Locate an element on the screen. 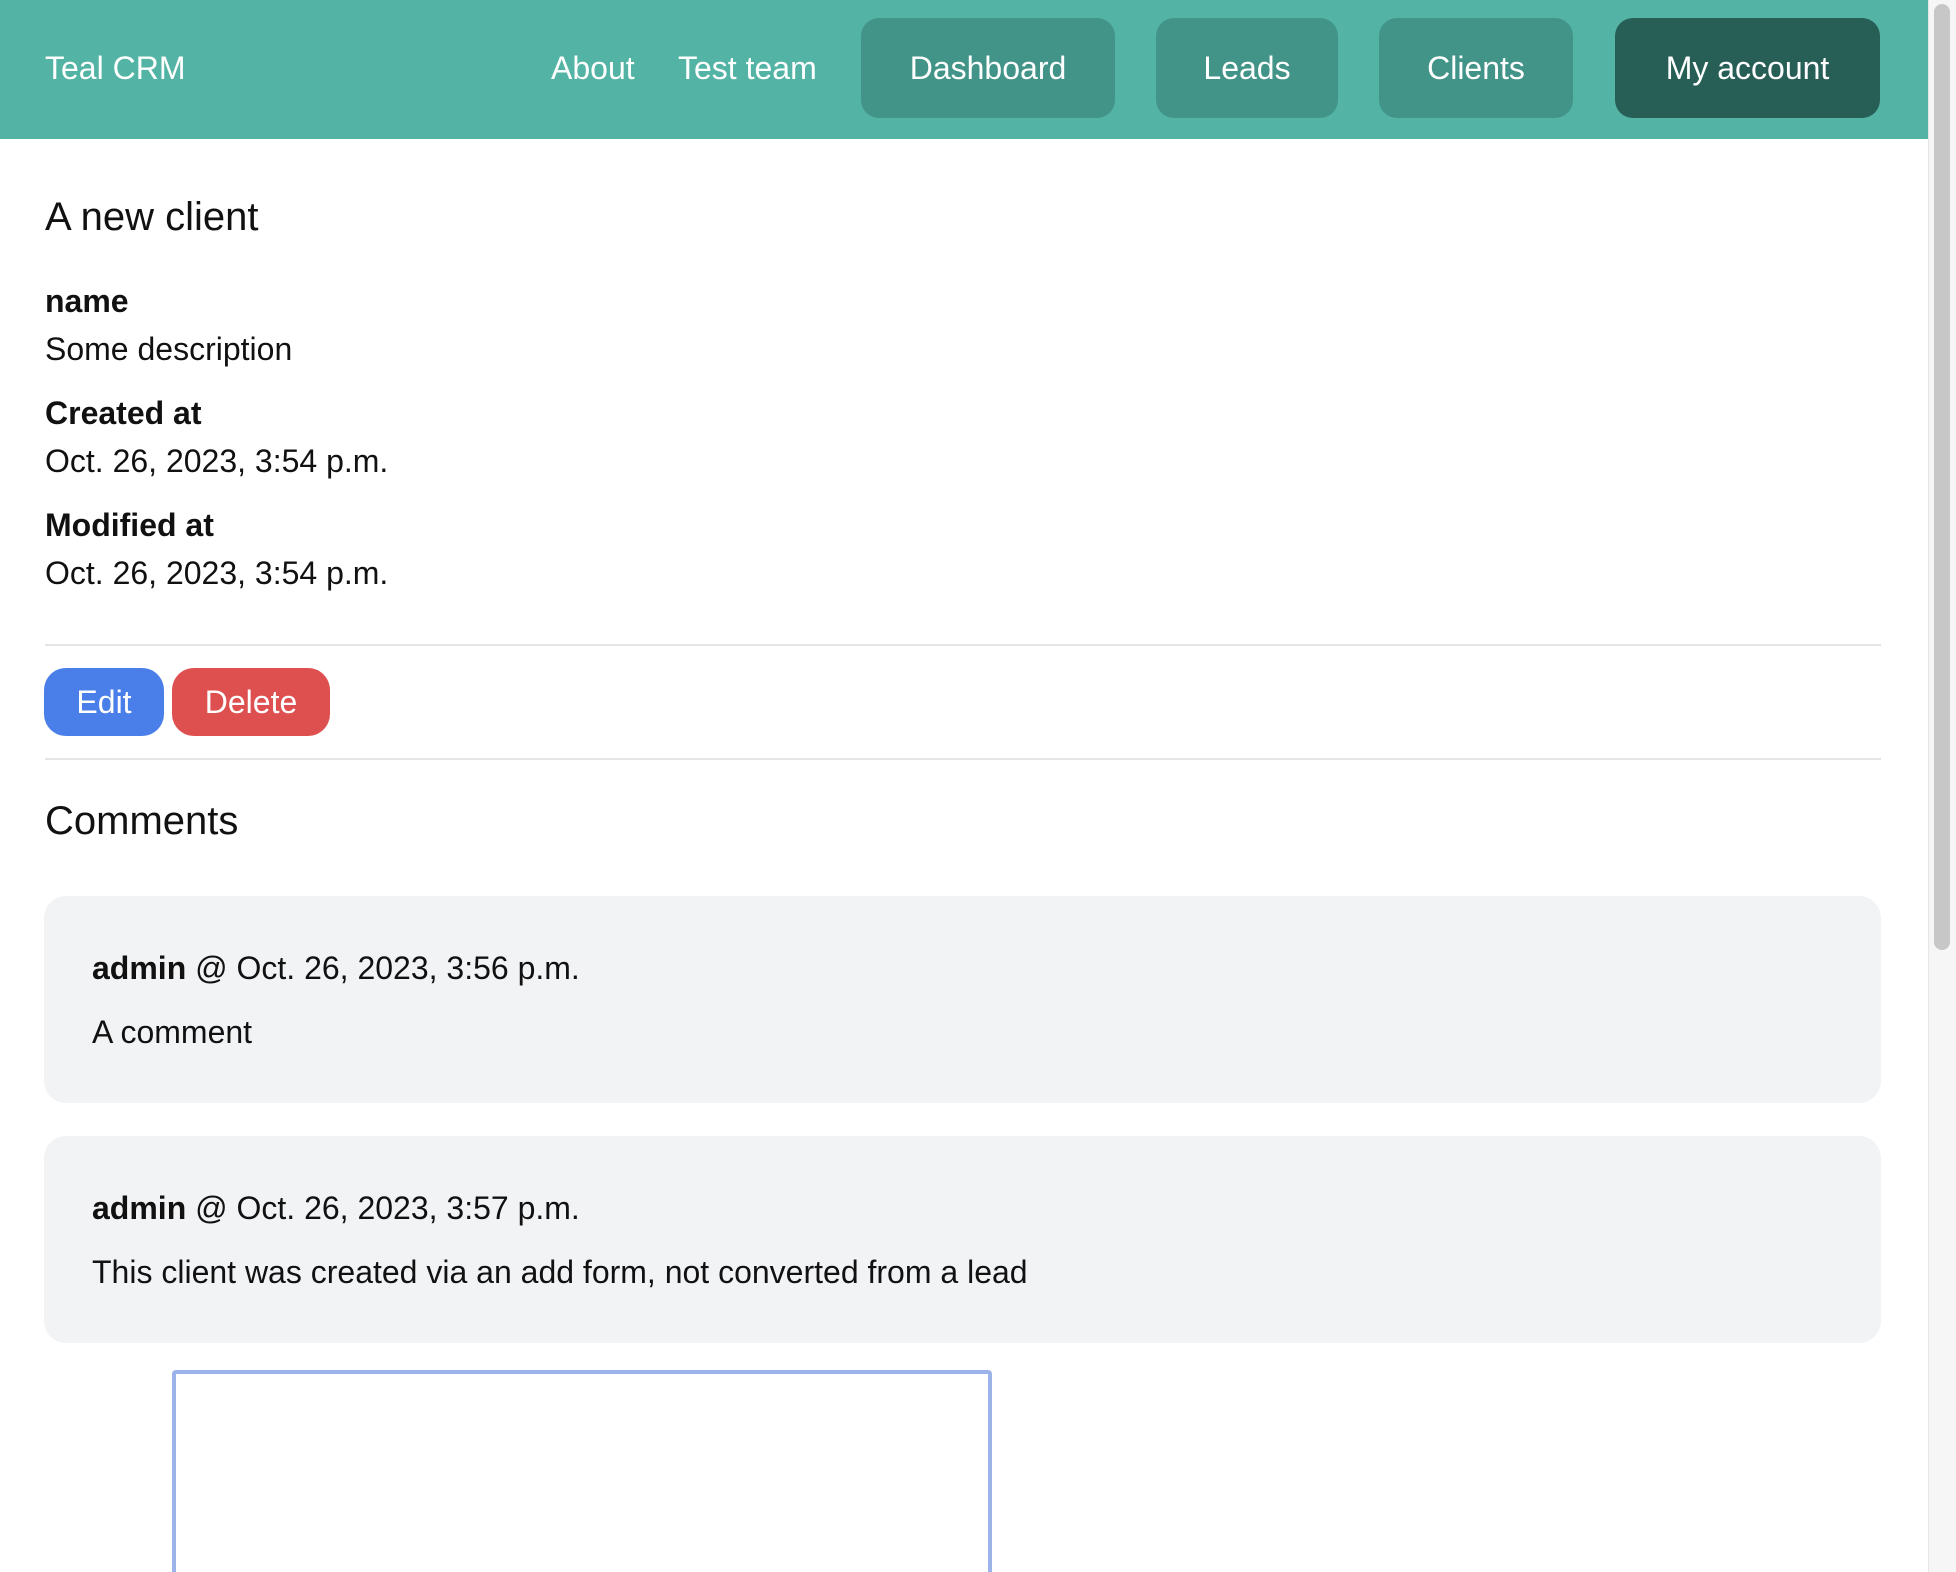 Image resolution: width=1956 pixels, height=1572 pixels. comment-text: A comment is located at coordinates (172, 1032).